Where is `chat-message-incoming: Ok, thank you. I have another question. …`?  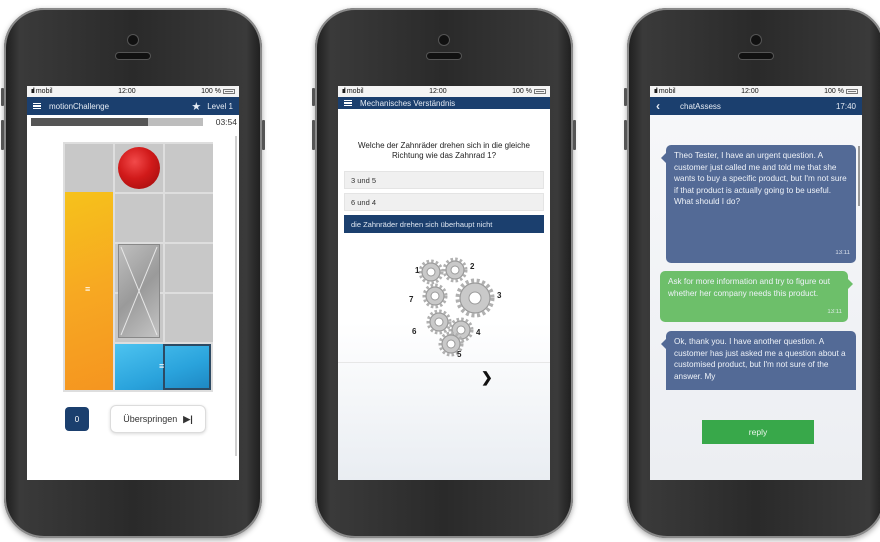 chat-message-incoming: Ok, thank you. I have another question. … is located at coordinates (758, 360).